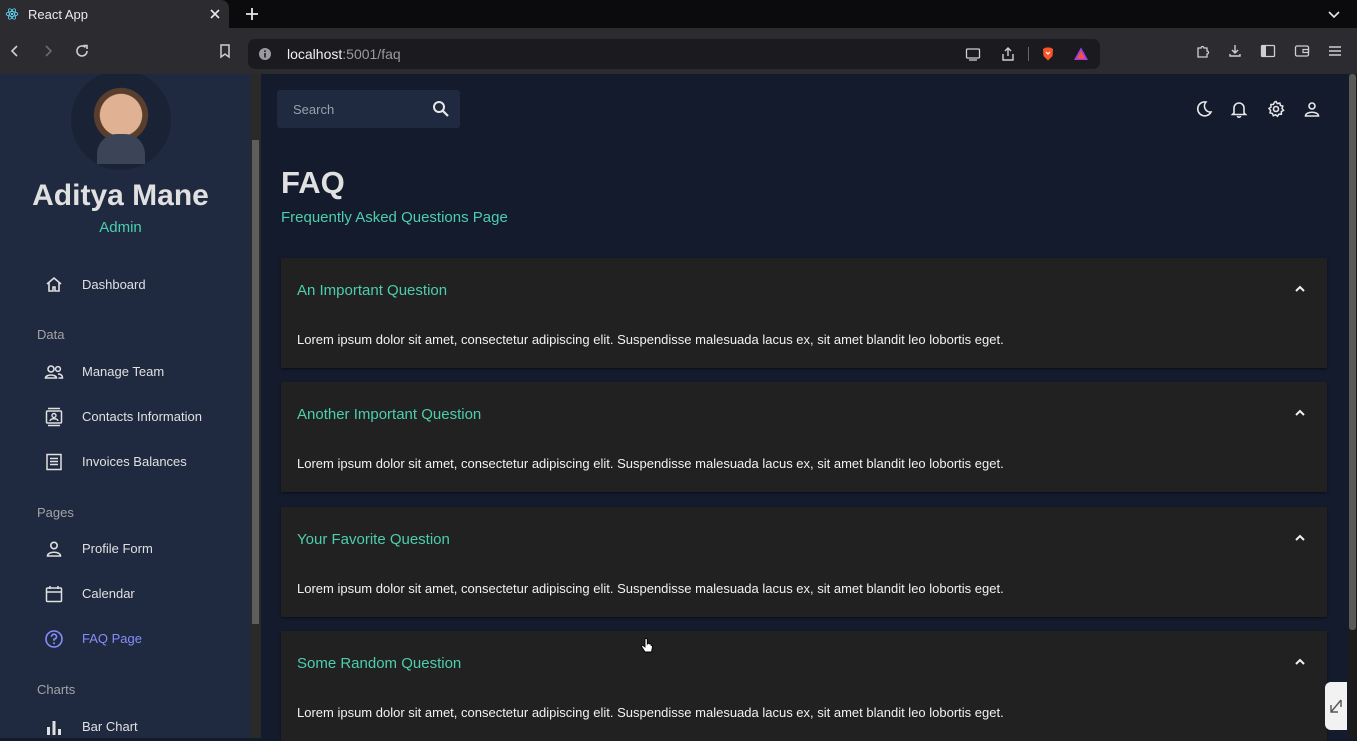 The image size is (1357, 741). What do you see at coordinates (51, 334) in the screenshot?
I see `section-heading-data: Data` at bounding box center [51, 334].